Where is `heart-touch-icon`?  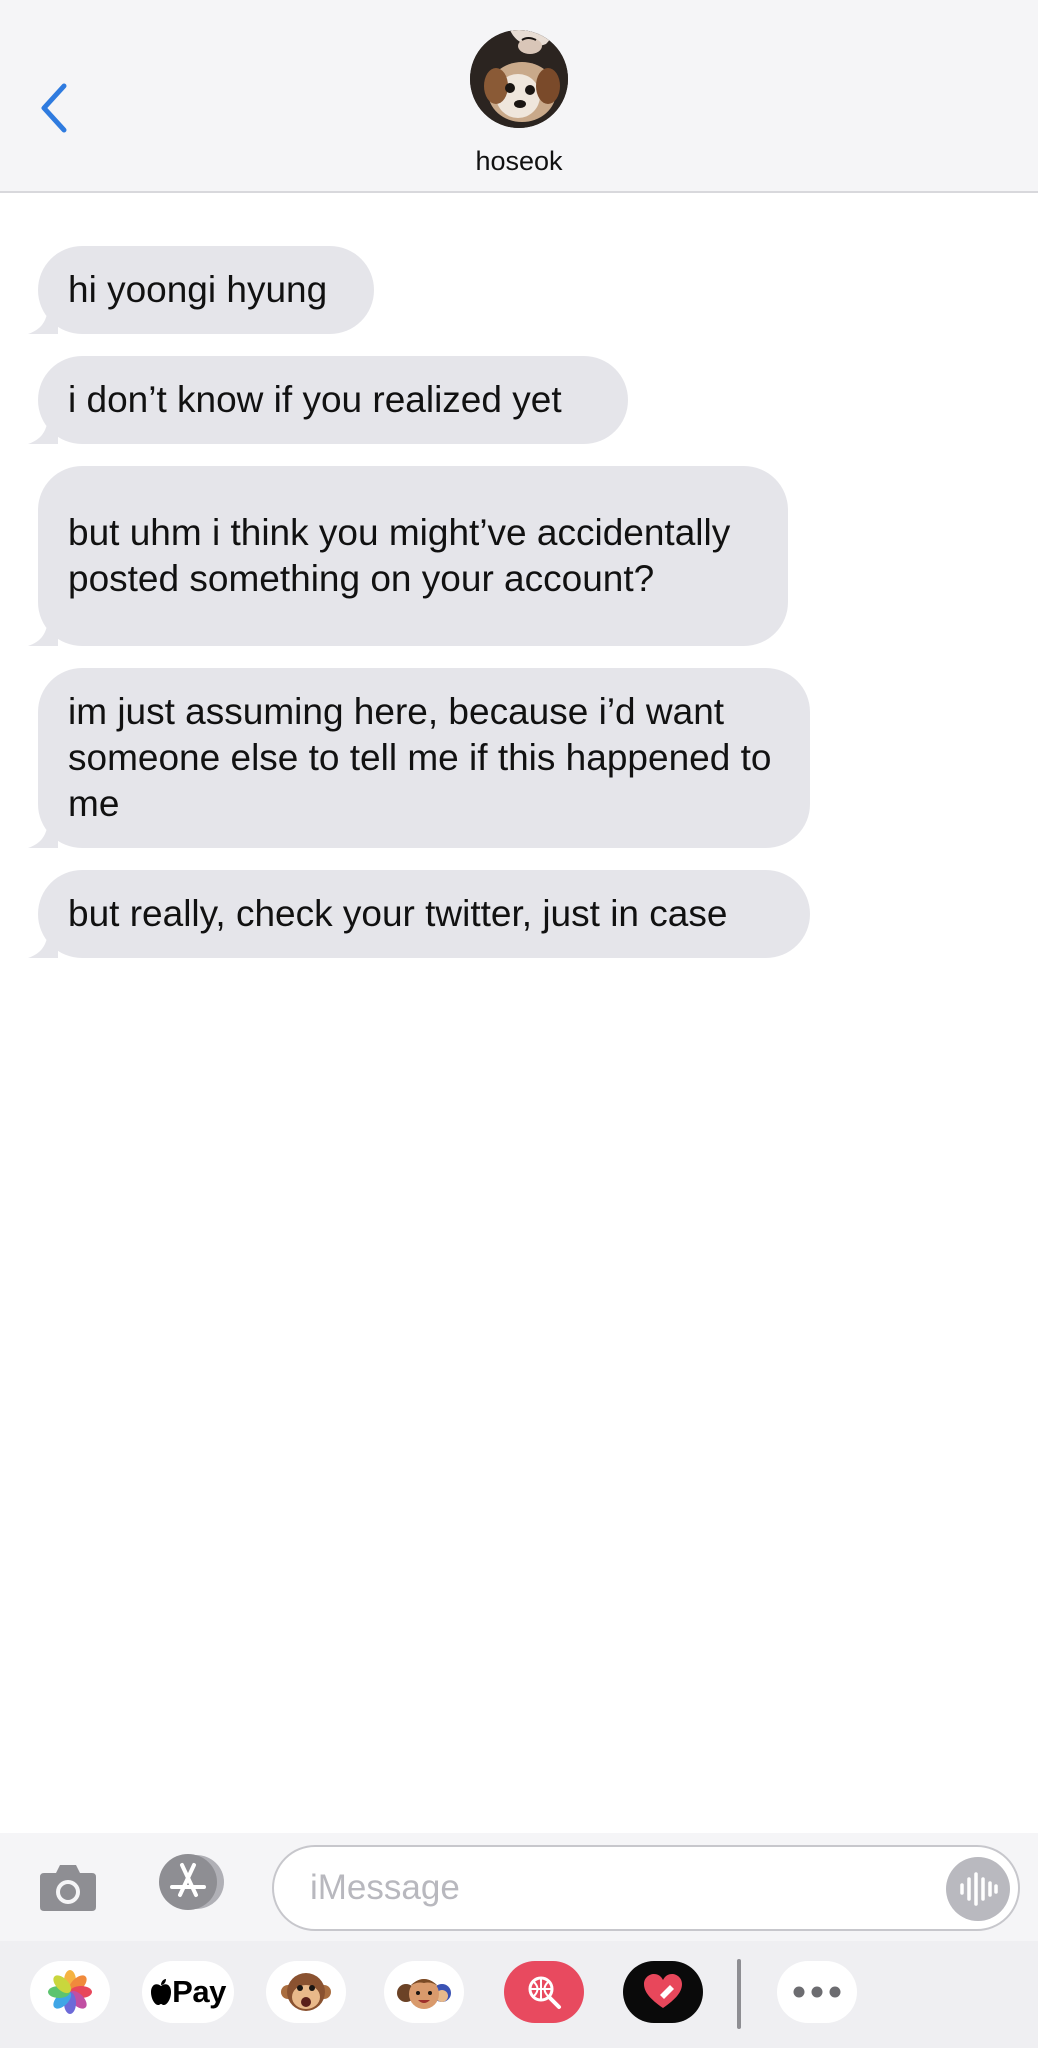
heart-touch-icon is located at coordinates (663, 1991).